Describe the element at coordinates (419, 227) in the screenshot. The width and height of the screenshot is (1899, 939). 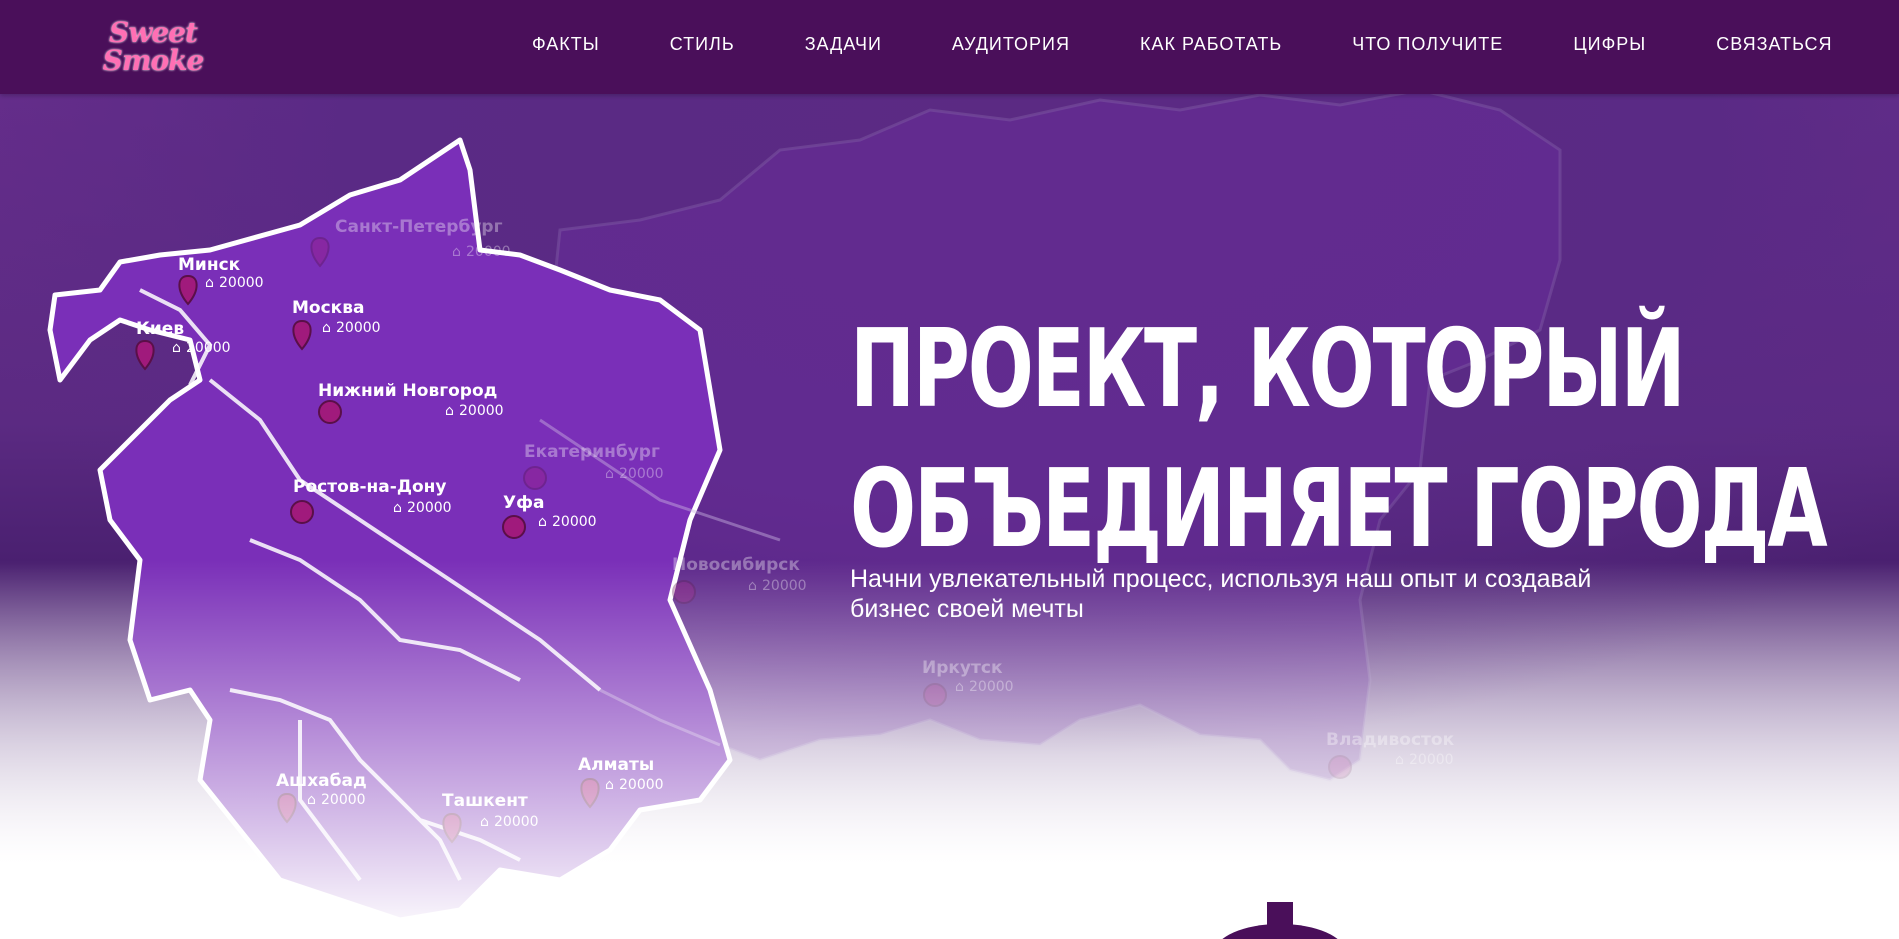
I see `city-name-label: Санкт-Петербург` at that location.